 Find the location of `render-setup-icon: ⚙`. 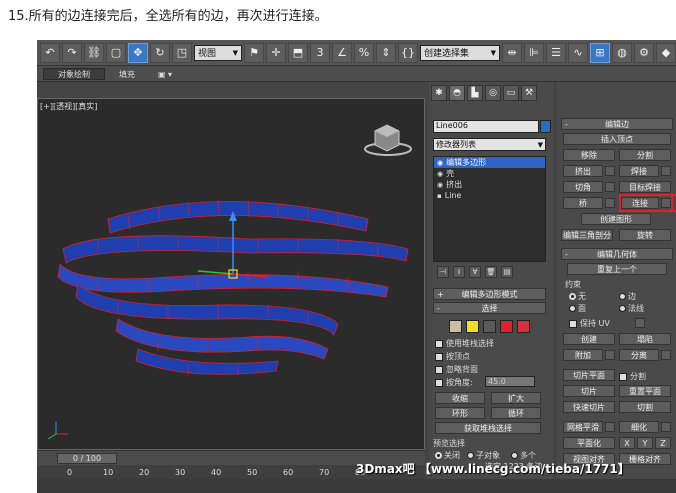

render-setup-icon: ⚙ is located at coordinates (644, 52).